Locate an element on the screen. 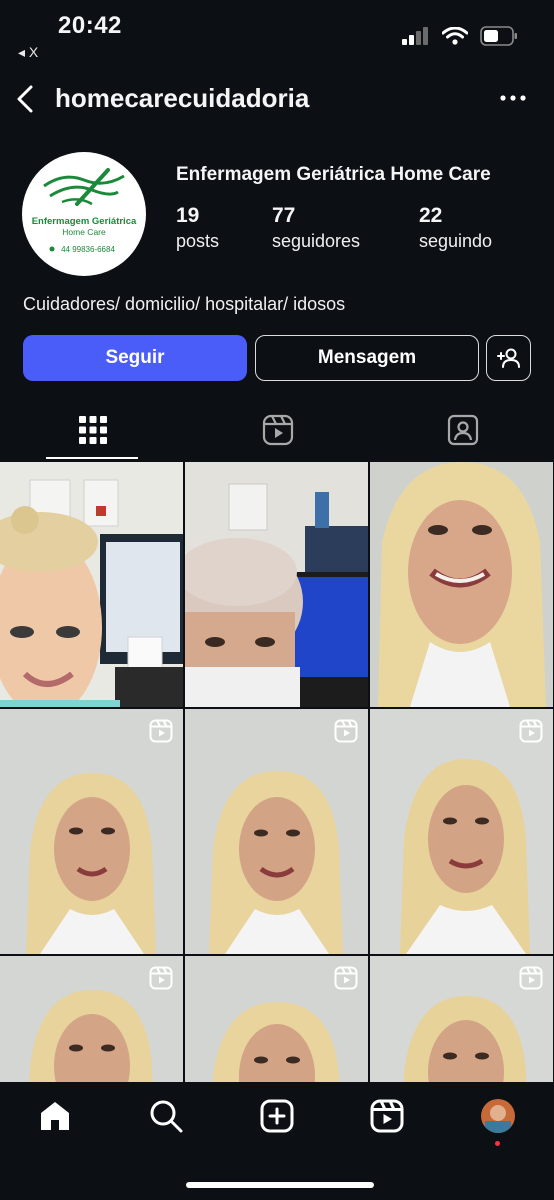 The height and width of the screenshot is (1200, 554). home-indicator is located at coordinates (280, 1185).